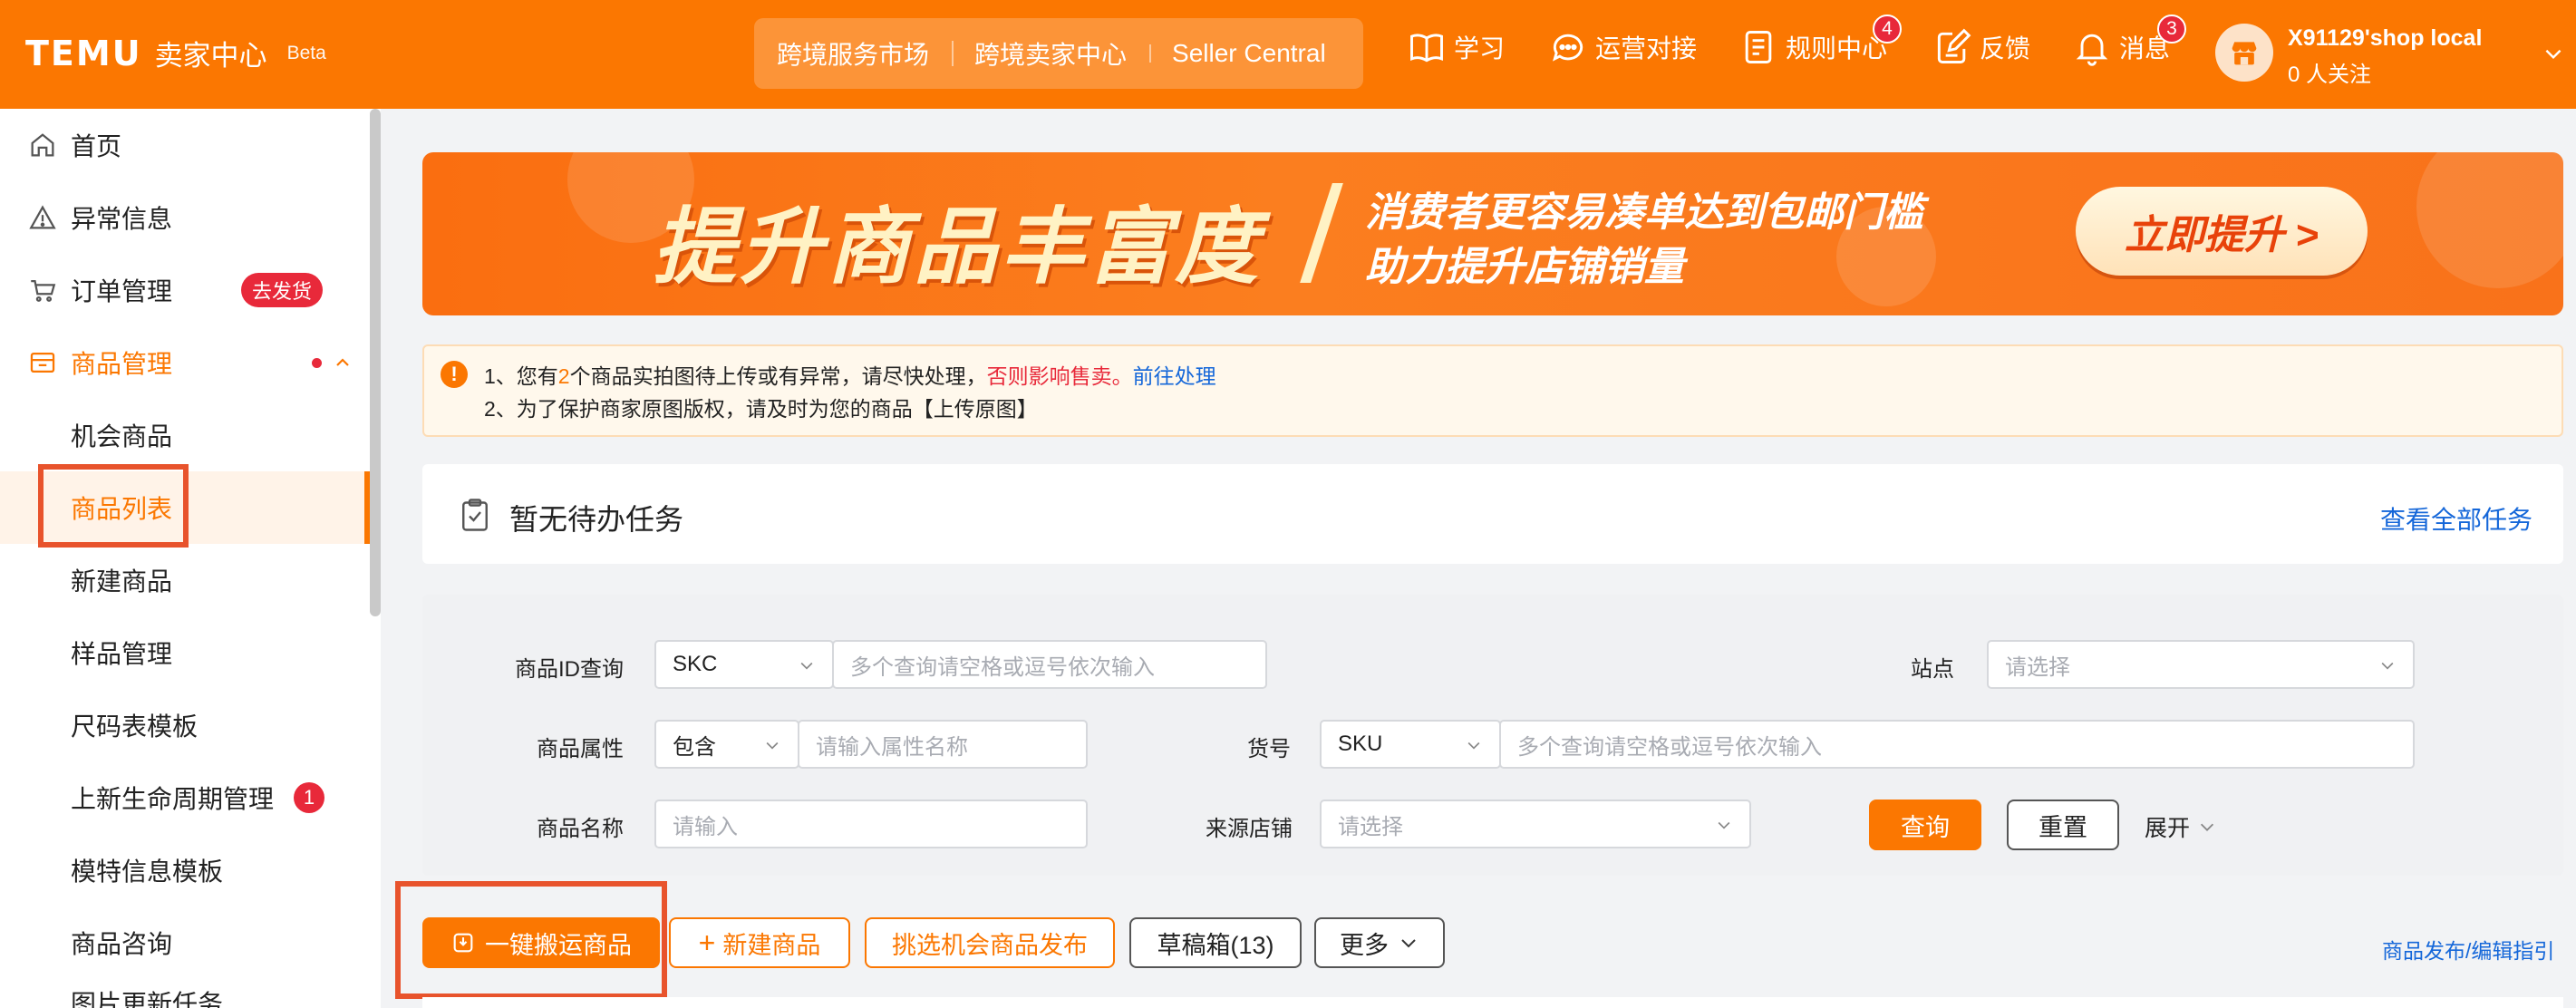 The image size is (2576, 1008). What do you see at coordinates (1887, 30) in the screenshot?
I see `rules-badge: 4` at bounding box center [1887, 30].